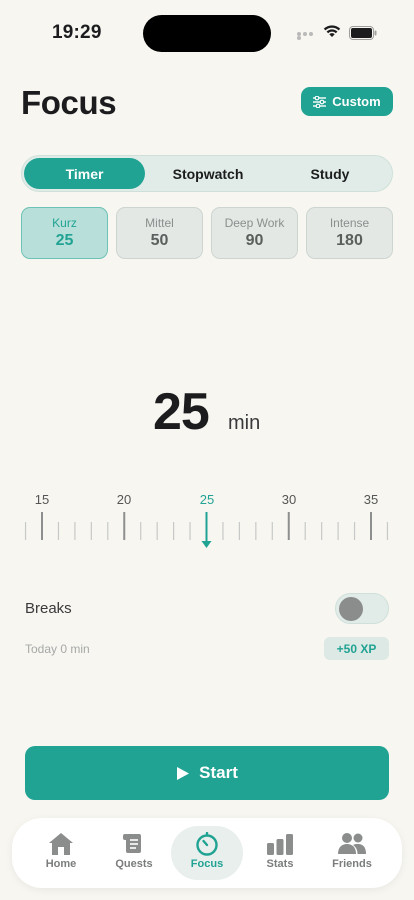 This screenshot has width=414, height=900. What do you see at coordinates (134, 864) in the screenshot?
I see `tab-label: Quests` at bounding box center [134, 864].